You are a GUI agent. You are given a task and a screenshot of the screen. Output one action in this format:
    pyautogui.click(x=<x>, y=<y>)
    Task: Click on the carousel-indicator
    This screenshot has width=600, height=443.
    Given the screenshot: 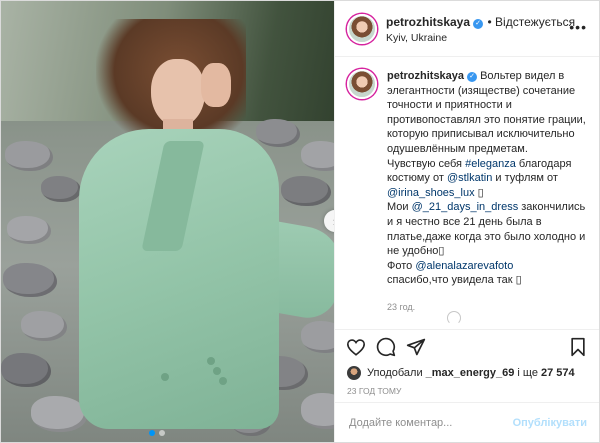 What is the action you would take?
    pyautogui.click(x=157, y=433)
    